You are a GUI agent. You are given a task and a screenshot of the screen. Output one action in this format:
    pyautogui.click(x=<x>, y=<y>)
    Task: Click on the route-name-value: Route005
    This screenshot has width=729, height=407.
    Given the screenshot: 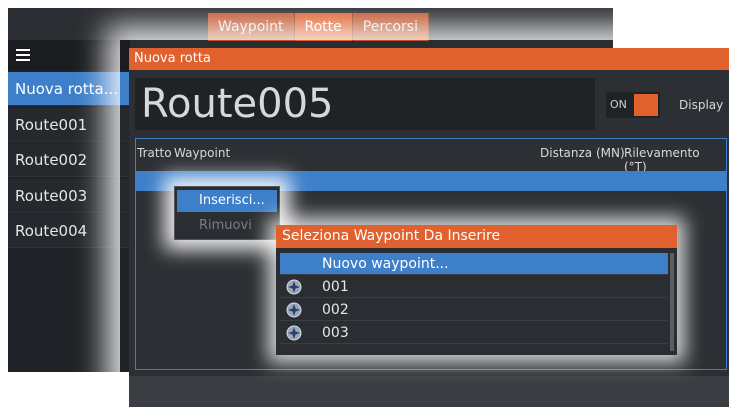 What is the action you would take?
    pyautogui.click(x=237, y=104)
    